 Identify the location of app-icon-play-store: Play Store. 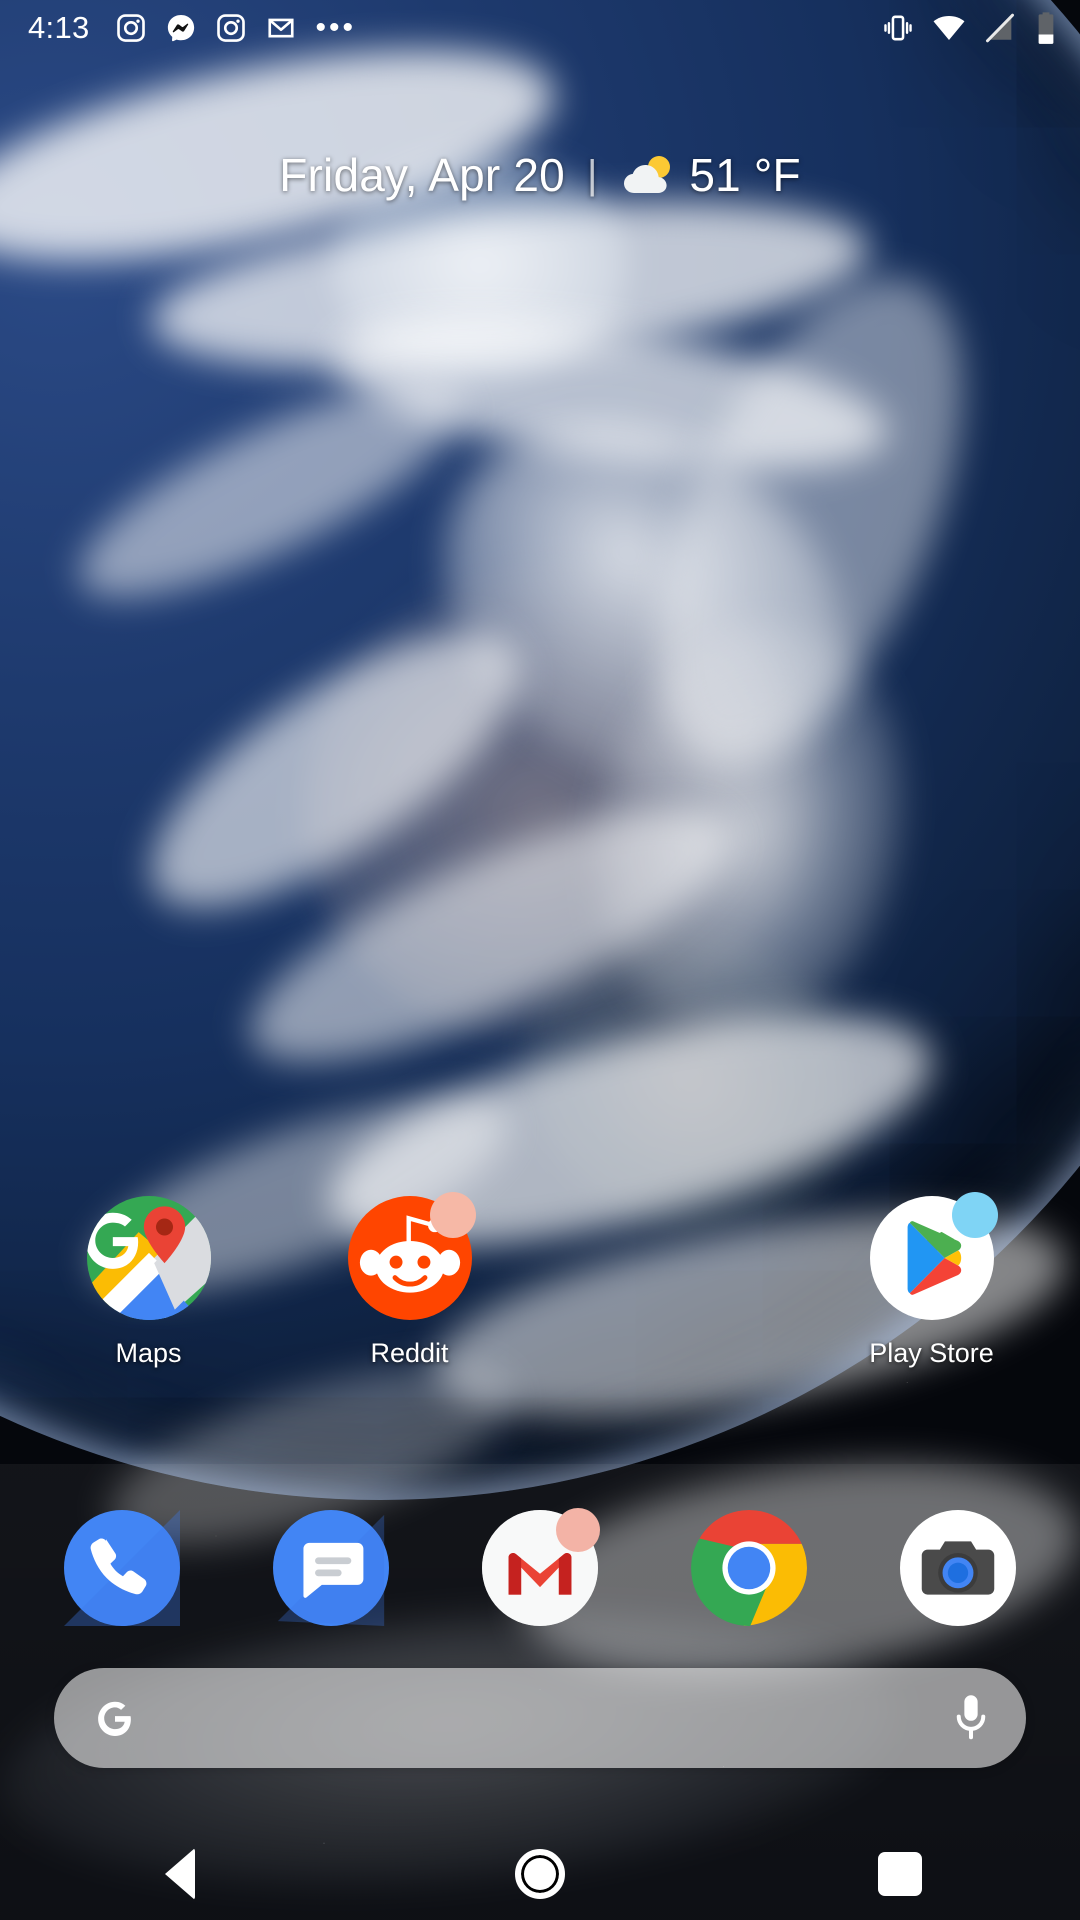
(931, 1280).